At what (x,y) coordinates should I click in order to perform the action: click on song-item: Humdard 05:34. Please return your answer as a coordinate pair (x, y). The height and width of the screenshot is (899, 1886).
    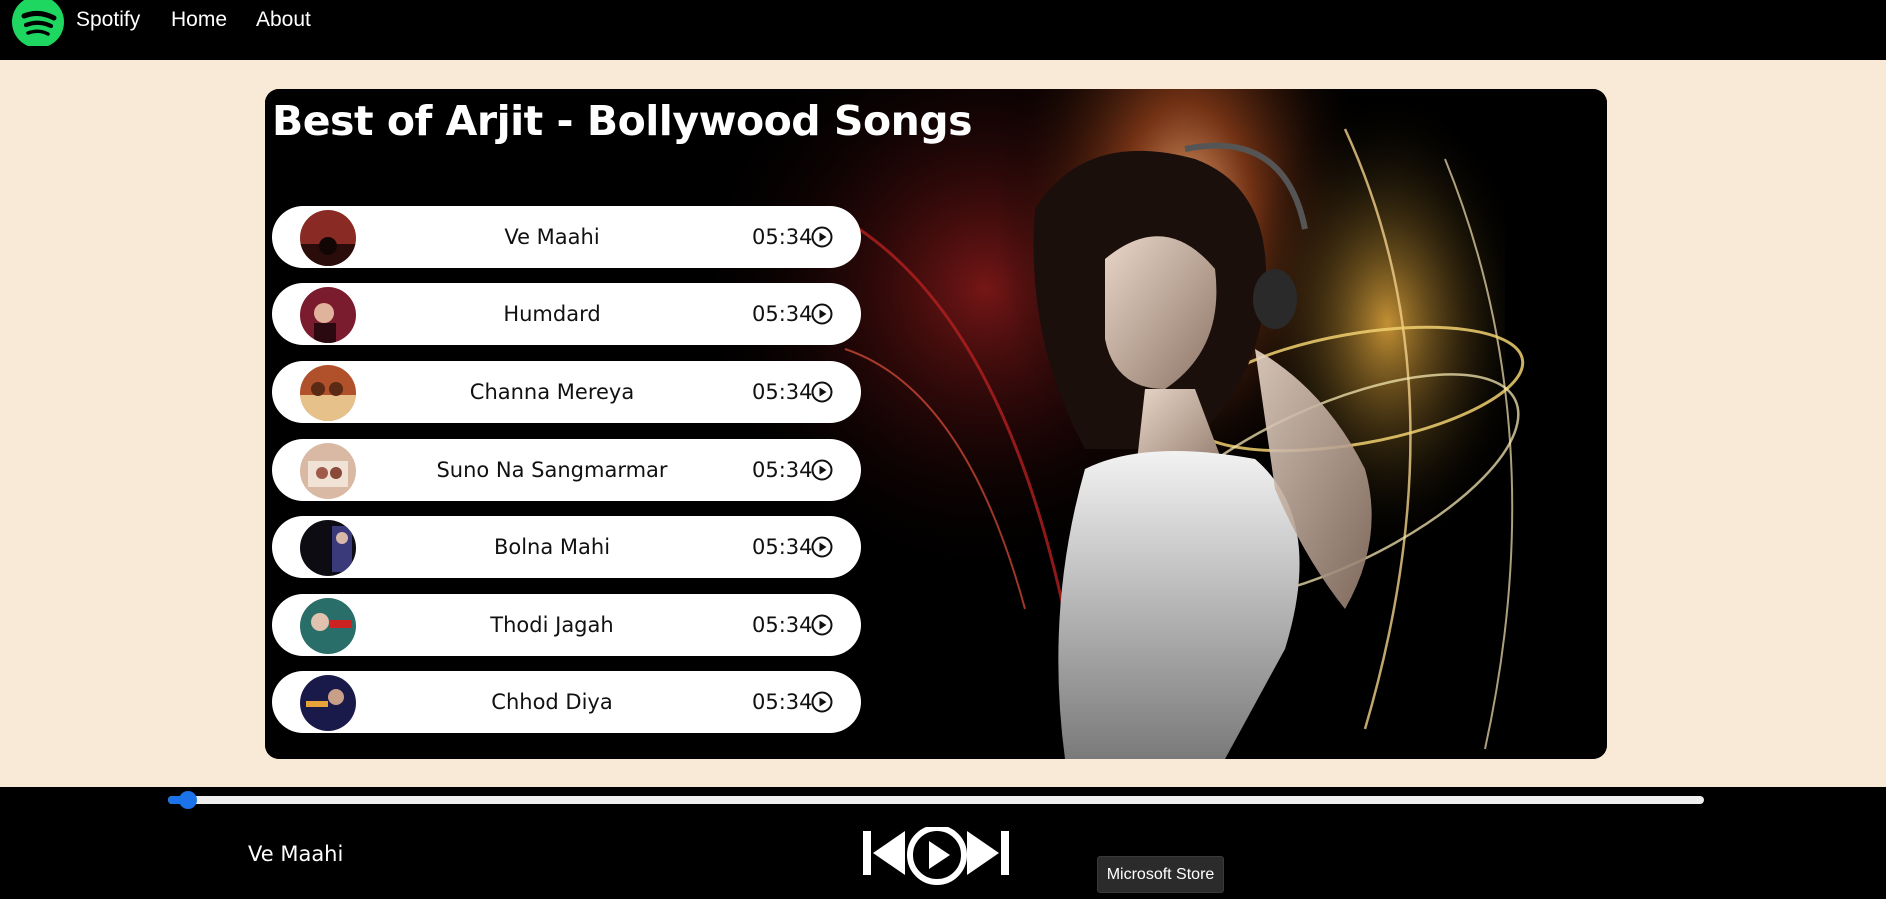
    Looking at the image, I should click on (566, 314).